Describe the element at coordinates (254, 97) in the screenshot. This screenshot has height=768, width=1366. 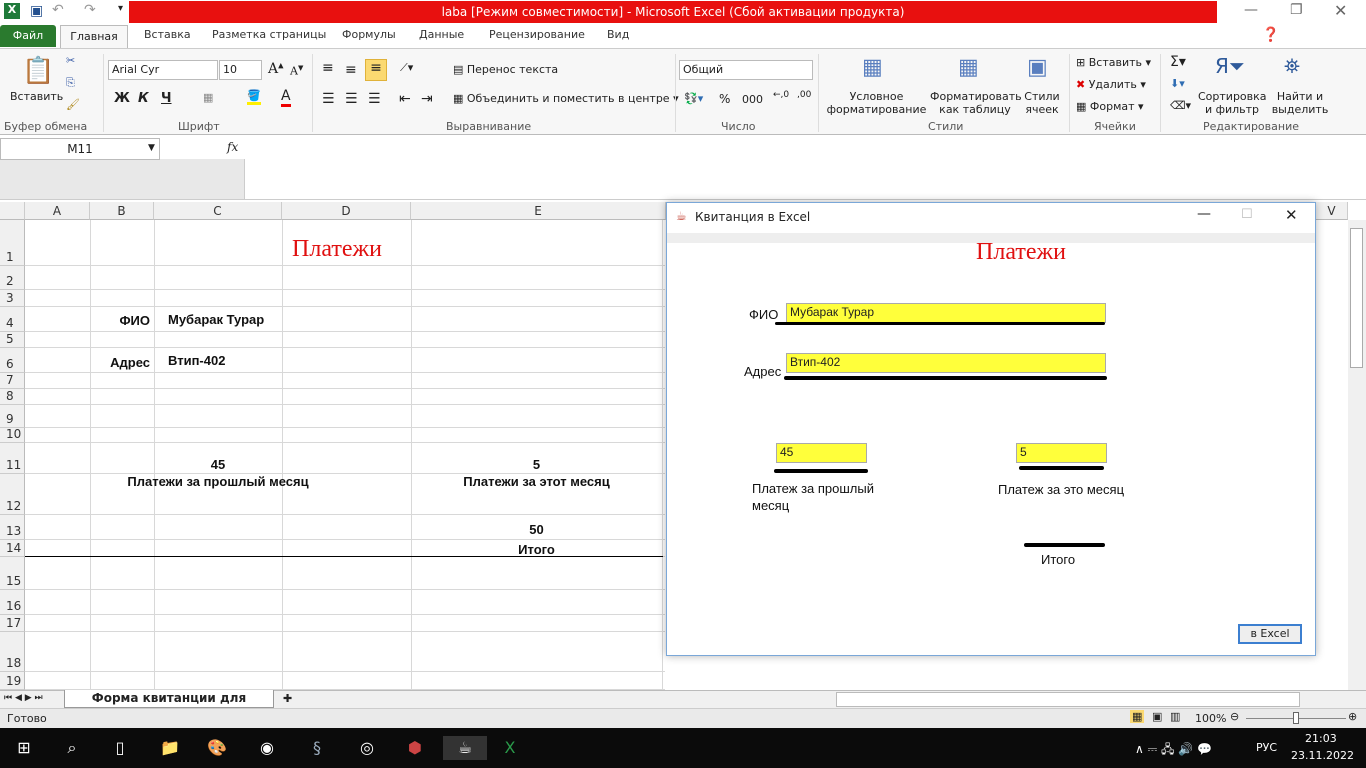
I see `fill-color-icon: 🪣` at that location.